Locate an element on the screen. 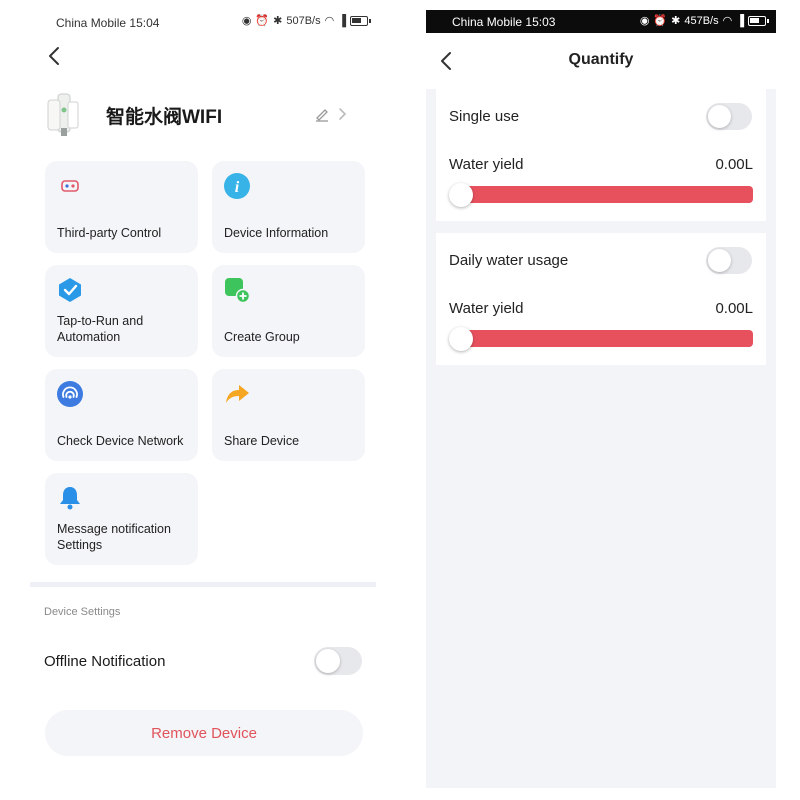  daily-water-usage-panel: Daily water usage Water yield 0.00L is located at coordinates (601, 299).